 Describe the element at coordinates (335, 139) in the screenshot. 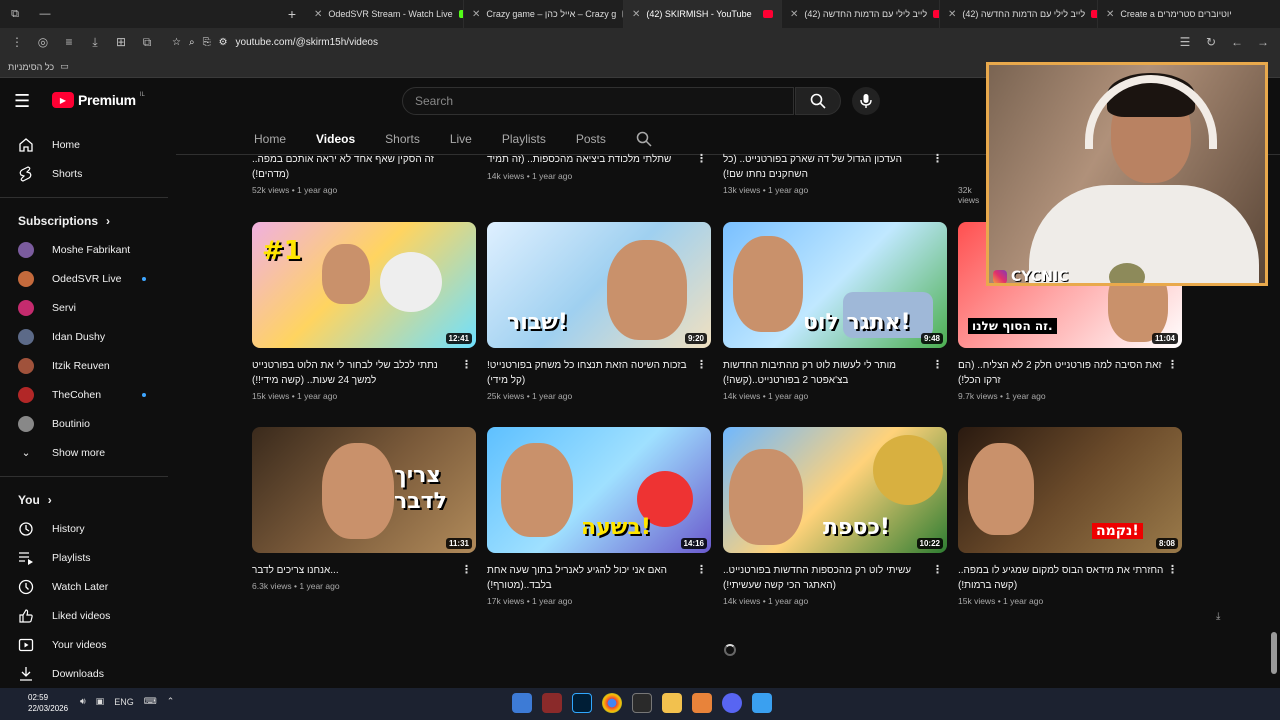

I see `tab-videos: Videos` at that location.